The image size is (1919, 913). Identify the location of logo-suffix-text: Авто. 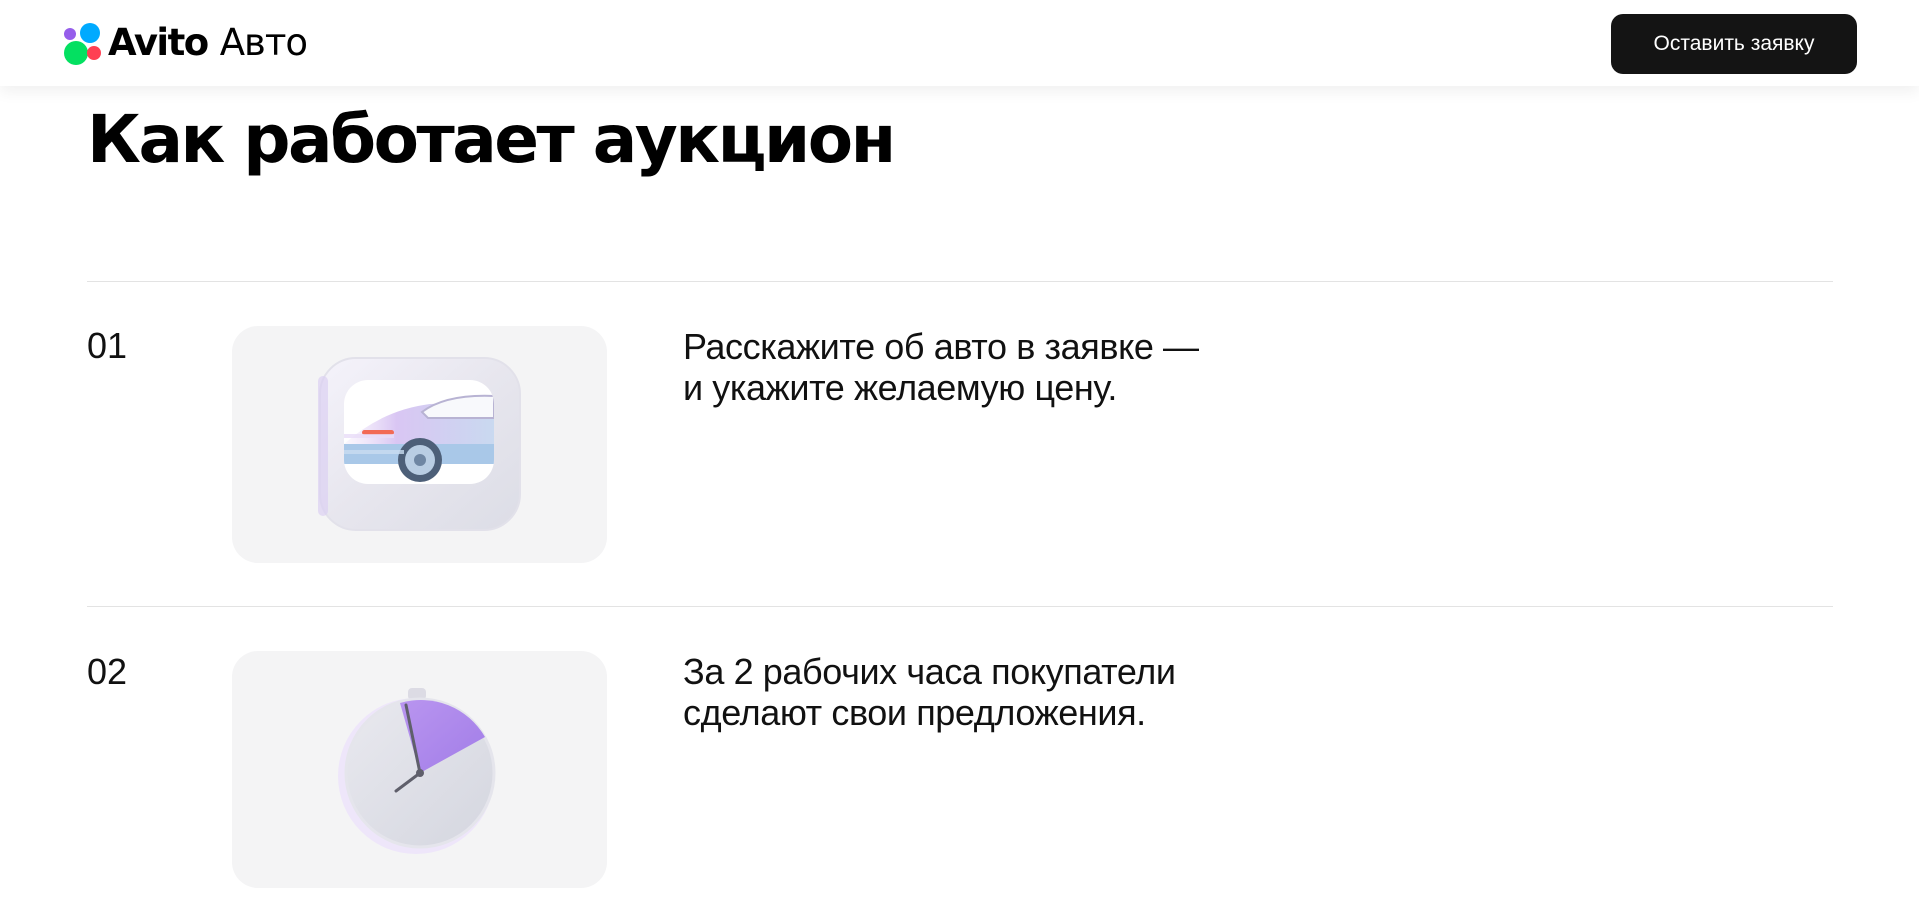
(263, 42).